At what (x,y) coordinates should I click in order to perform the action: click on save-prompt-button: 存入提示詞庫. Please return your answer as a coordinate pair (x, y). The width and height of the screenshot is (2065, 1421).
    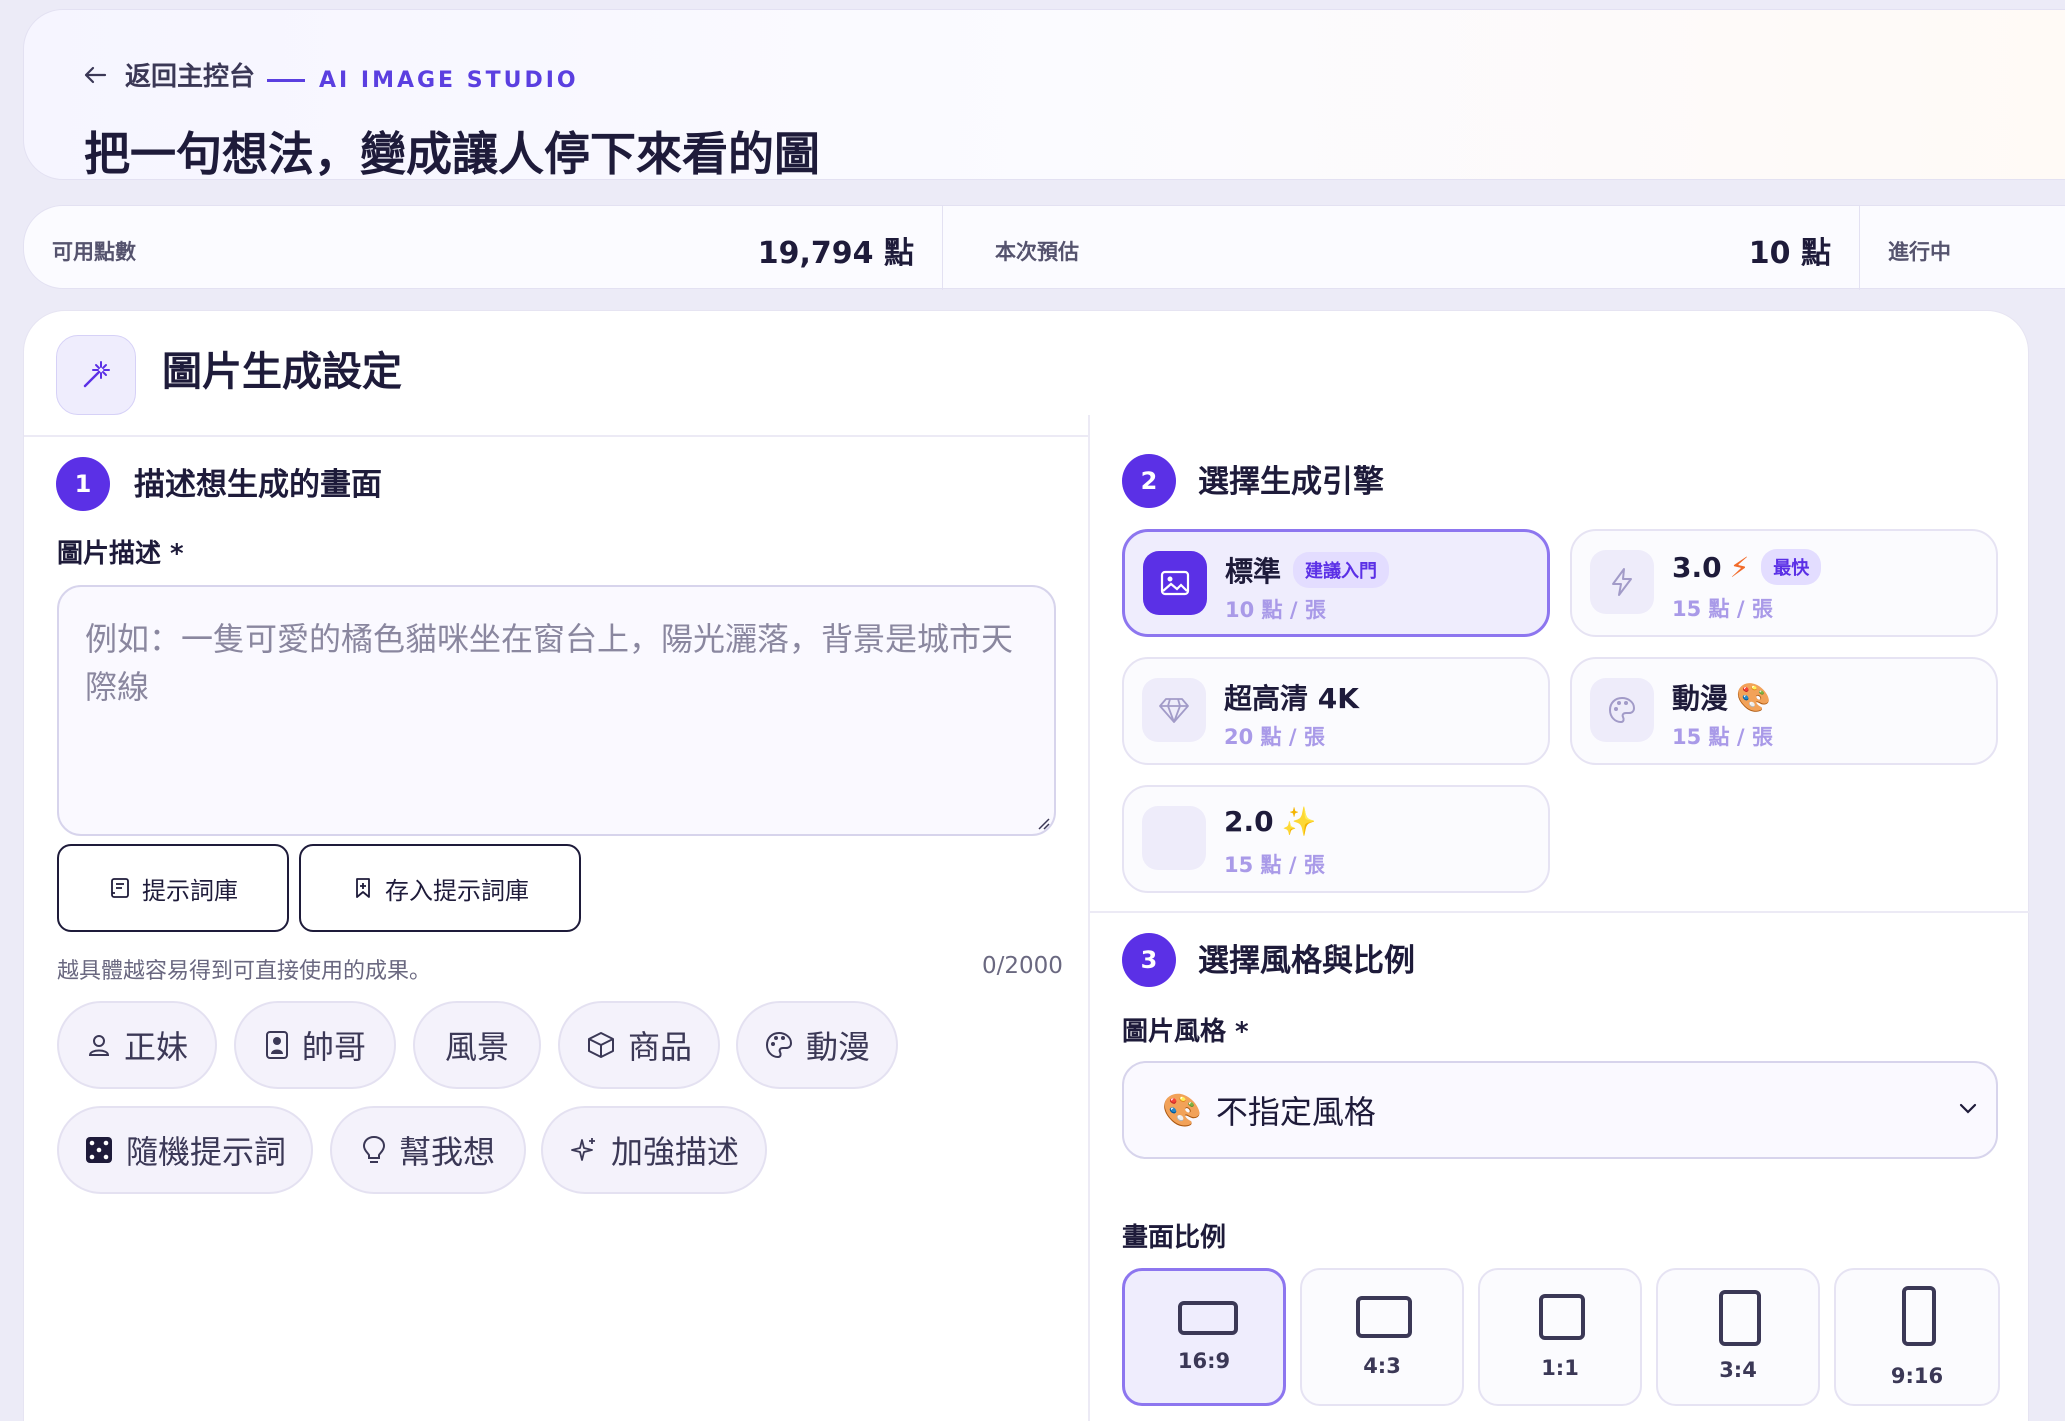
    Looking at the image, I should click on (440, 888).